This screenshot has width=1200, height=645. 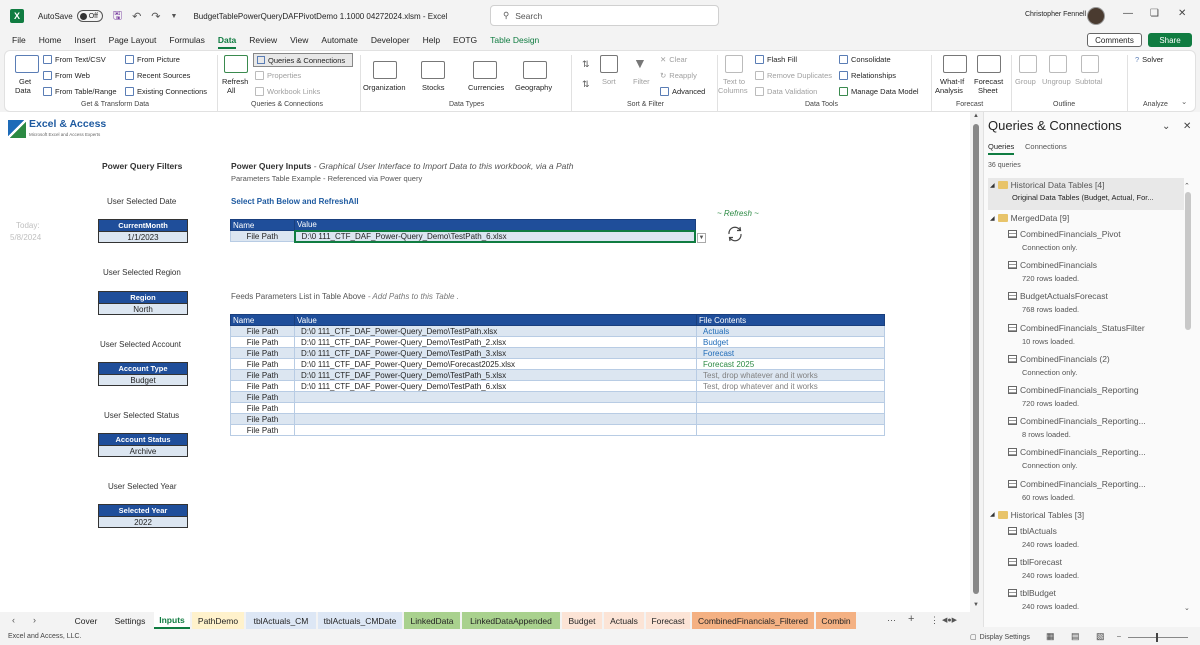 What do you see at coordinates (733, 90) in the screenshot?
I see `text-to-columns-button-line2: Columns` at bounding box center [733, 90].